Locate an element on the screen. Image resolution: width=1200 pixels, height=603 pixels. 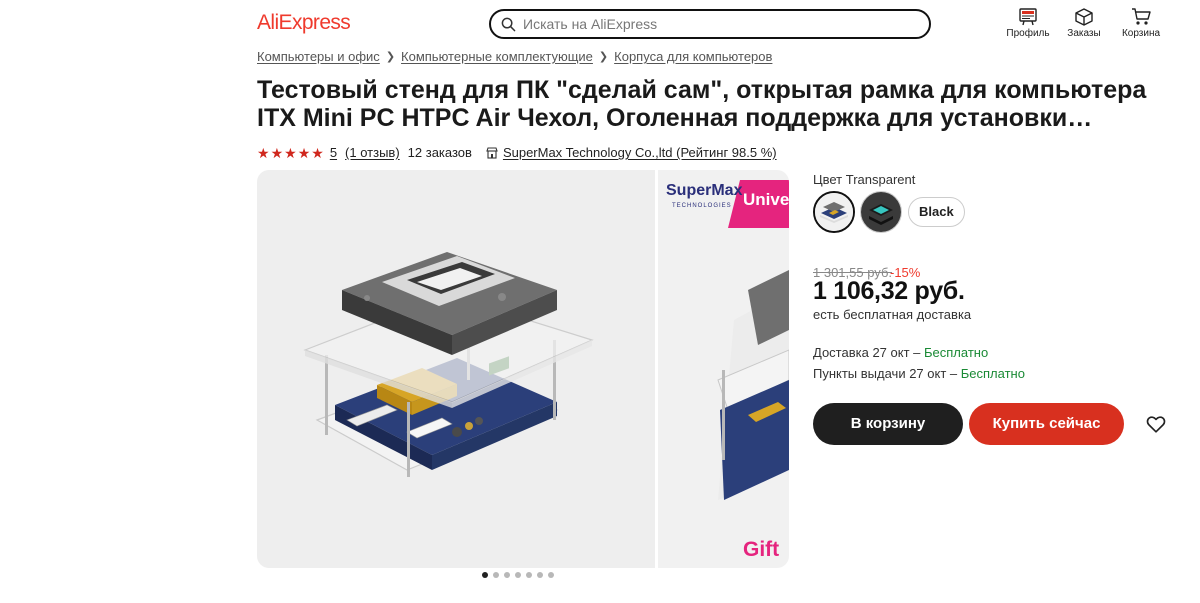
buy-now-button: Купить сейчас is located at coordinates (1046, 424).